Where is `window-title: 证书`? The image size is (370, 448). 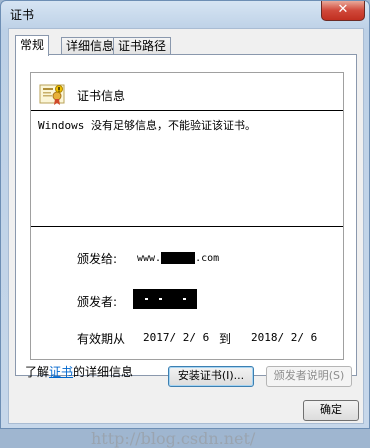
window-title: 证书 is located at coordinates (22, 15).